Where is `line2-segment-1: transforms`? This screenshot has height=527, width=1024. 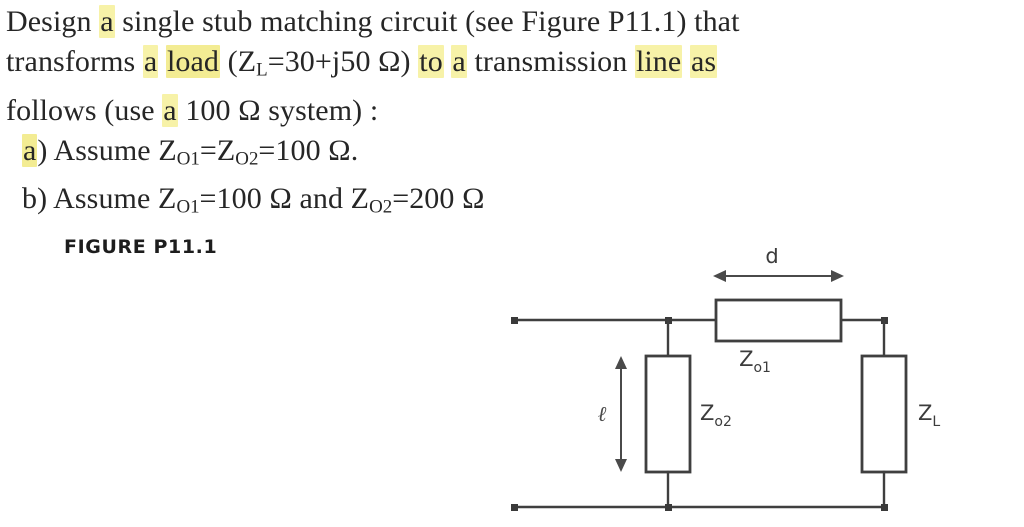 line2-segment-1: transforms is located at coordinates (71, 61).